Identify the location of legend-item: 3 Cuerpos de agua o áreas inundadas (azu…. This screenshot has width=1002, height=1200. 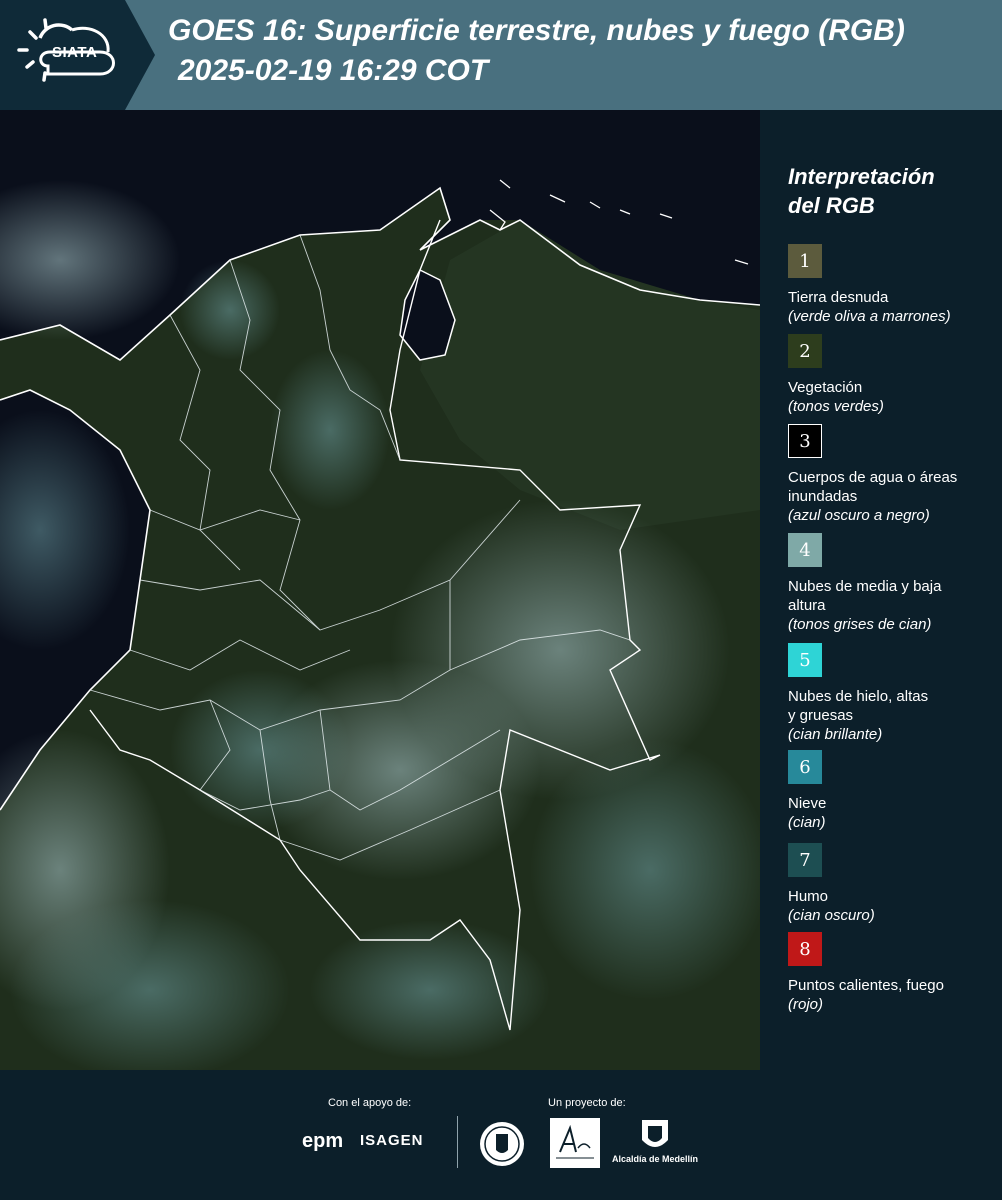
(873, 474).